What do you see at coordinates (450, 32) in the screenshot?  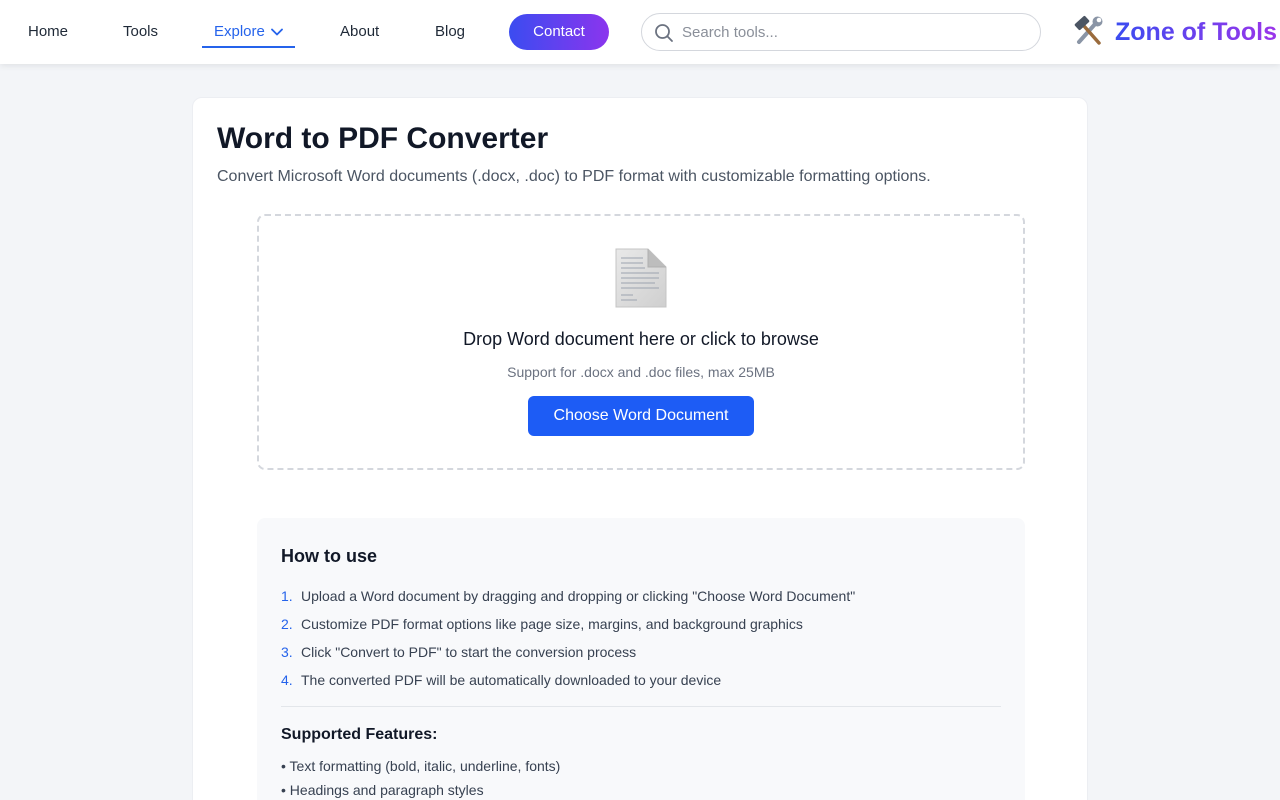 I see `nav-blog: Blog` at bounding box center [450, 32].